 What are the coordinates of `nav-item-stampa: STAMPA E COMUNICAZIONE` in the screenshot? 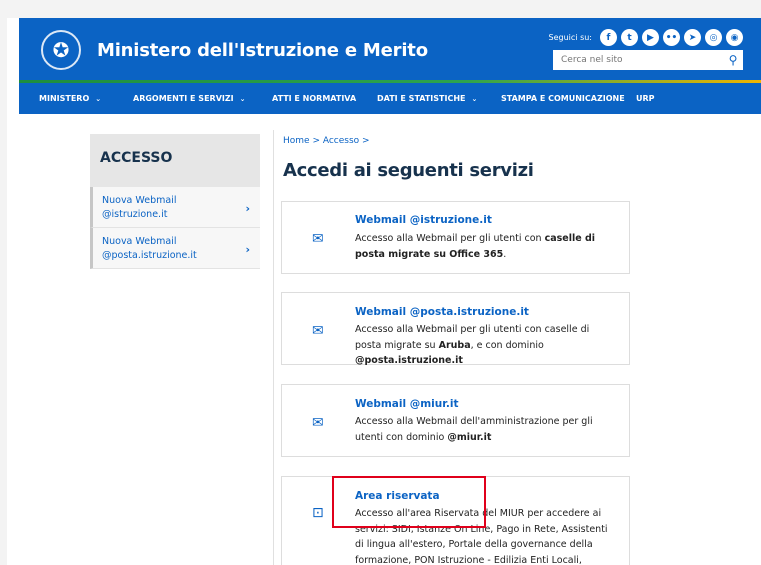 It's located at (563, 98).